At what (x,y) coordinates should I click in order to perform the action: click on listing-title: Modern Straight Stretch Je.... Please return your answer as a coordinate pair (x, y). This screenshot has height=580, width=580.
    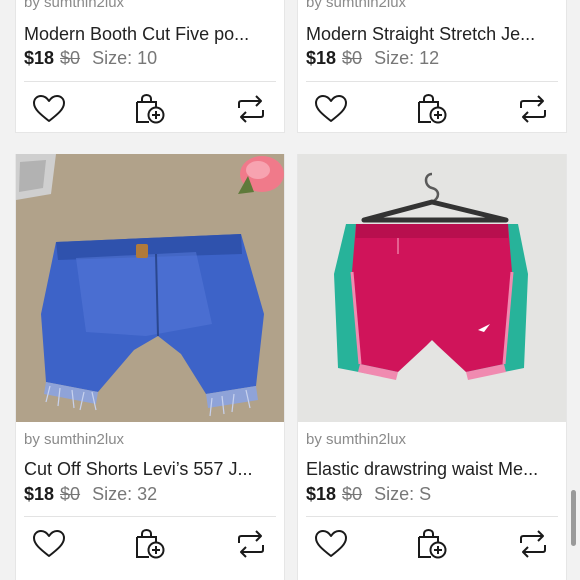
    Looking at the image, I should click on (432, 34).